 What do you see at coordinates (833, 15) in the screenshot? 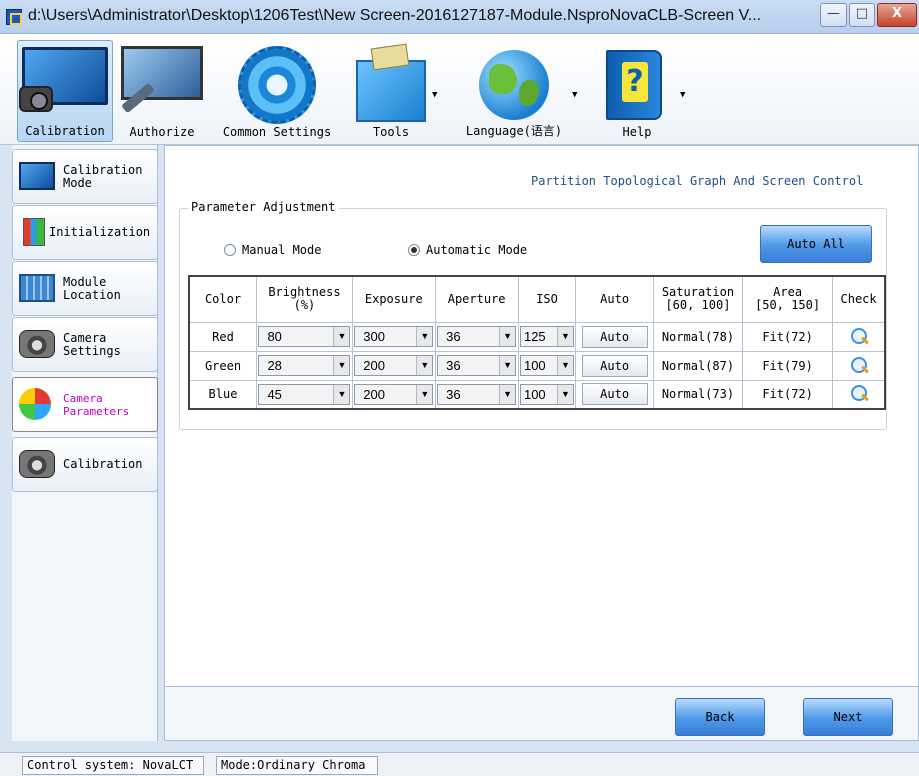
I see `minimize-button: —` at bounding box center [833, 15].